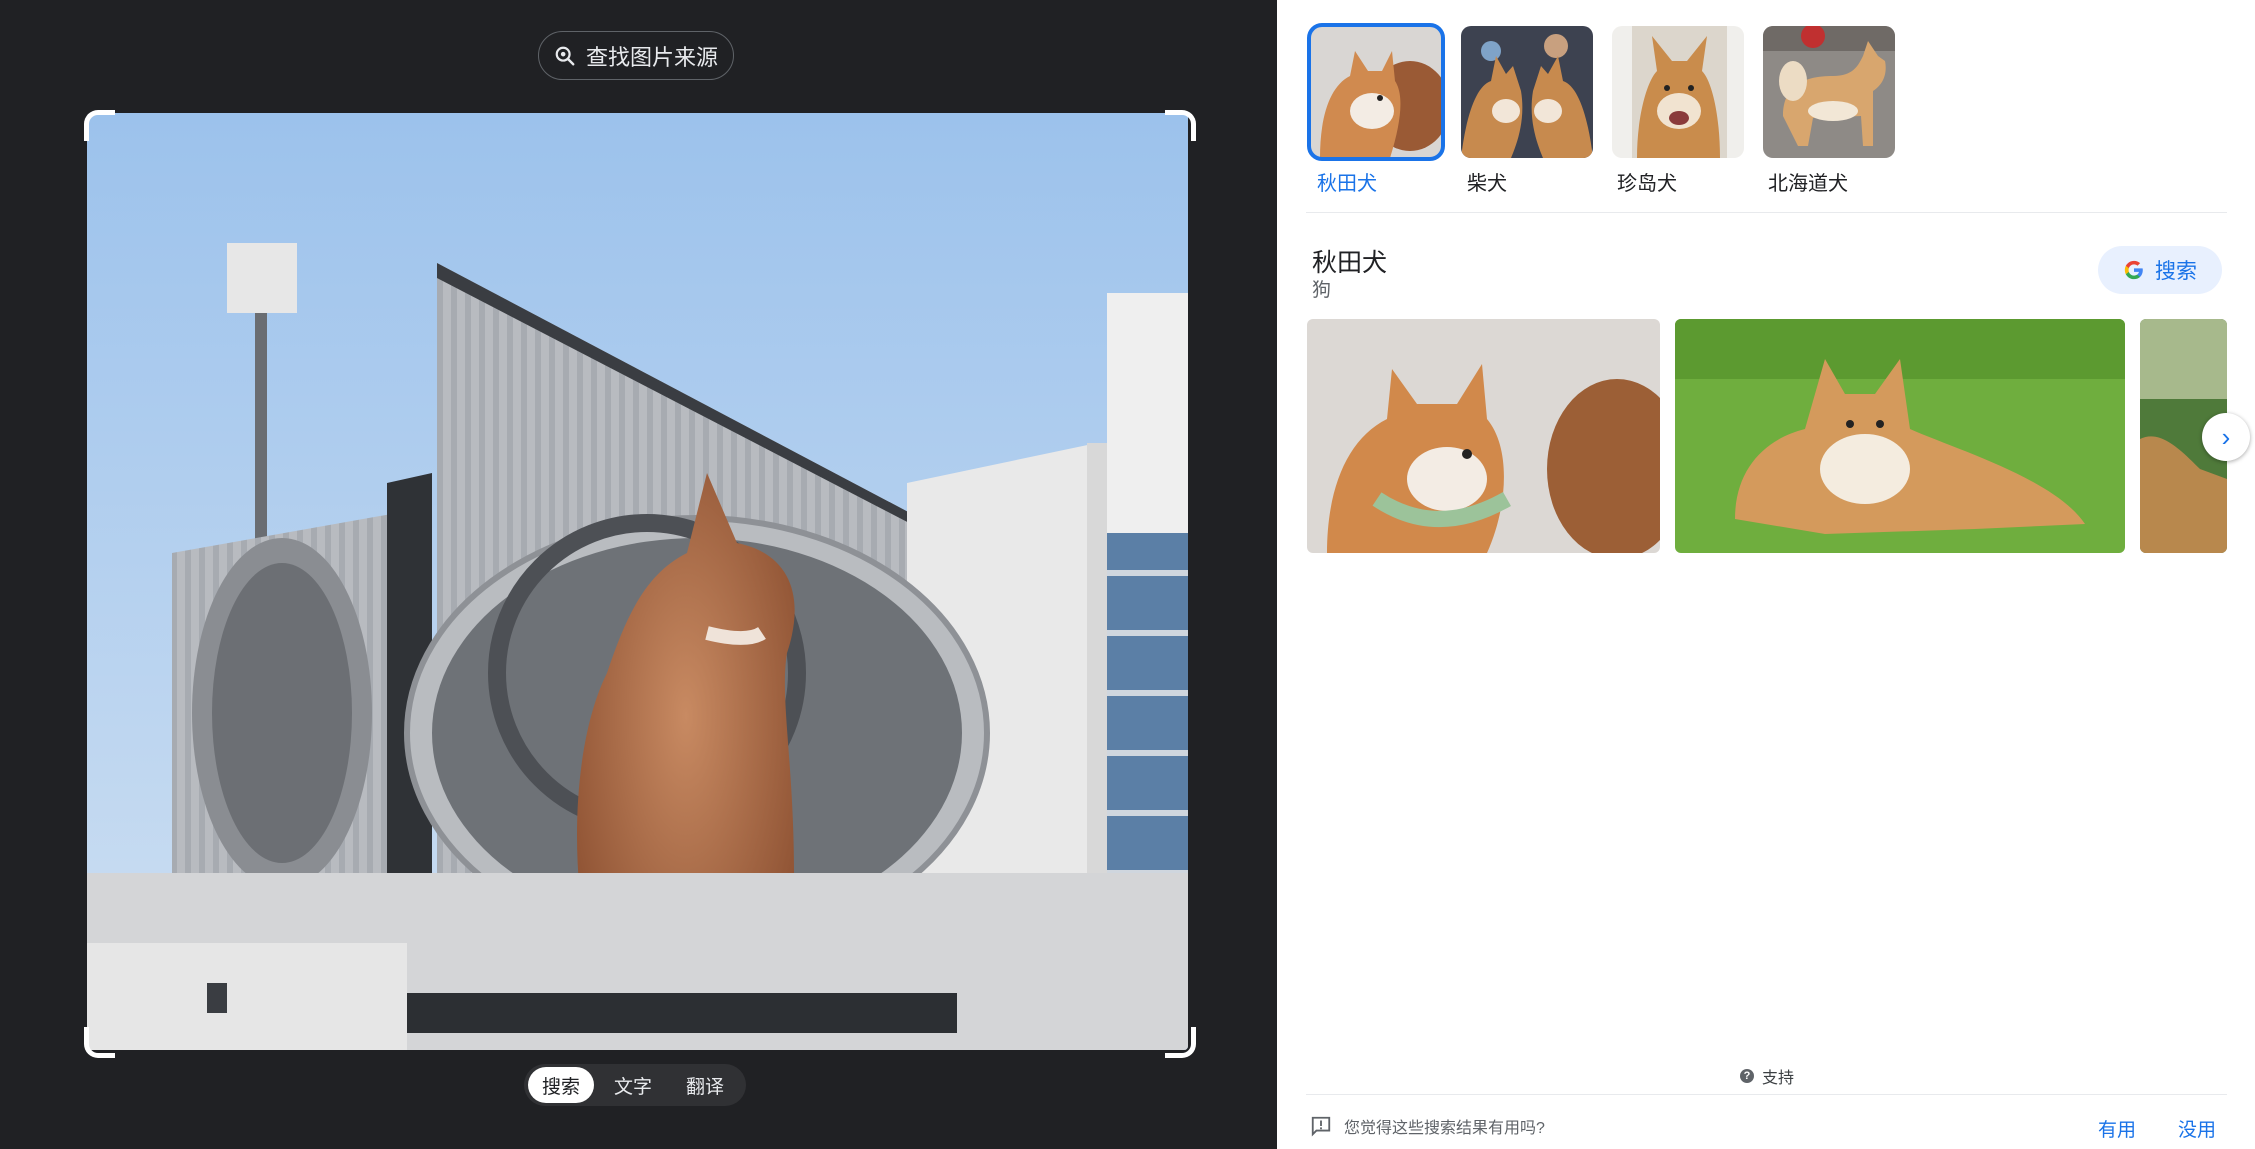 This screenshot has height=1149, width=2255. What do you see at coordinates (99, 1042) in the screenshot?
I see `crop-handle-bottom-left` at bounding box center [99, 1042].